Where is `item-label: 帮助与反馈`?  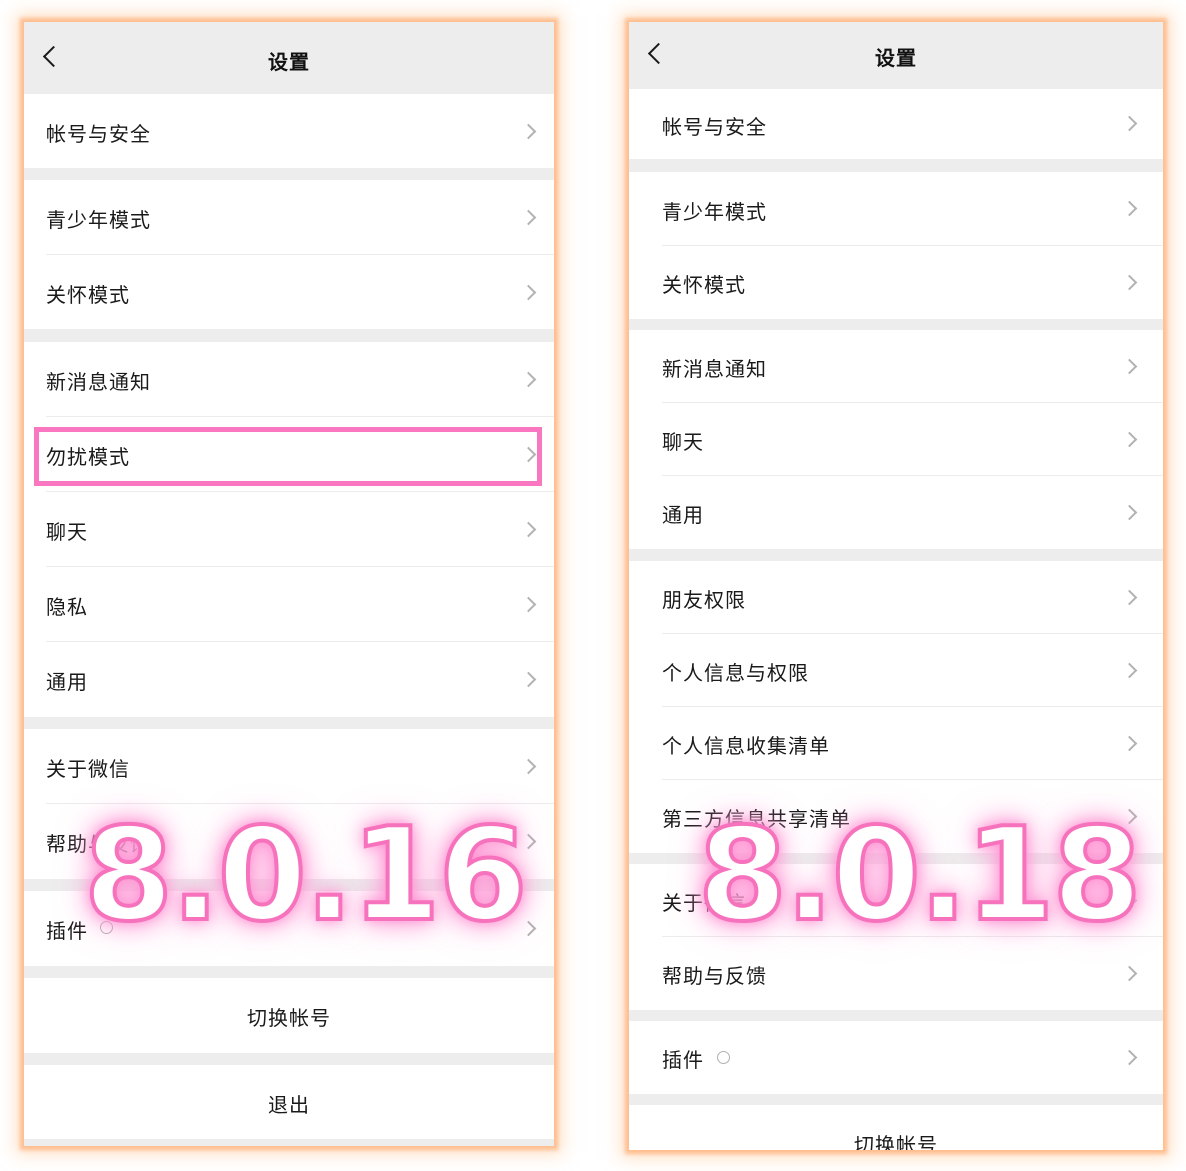 item-label: 帮助与反馈 is located at coordinates (714, 976).